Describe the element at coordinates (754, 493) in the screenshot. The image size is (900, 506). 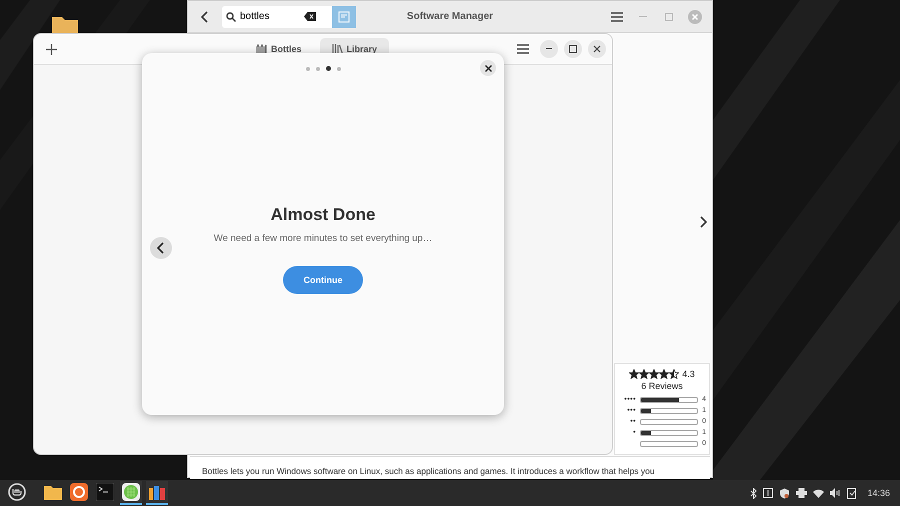
I see `bluetooth-icon` at that location.